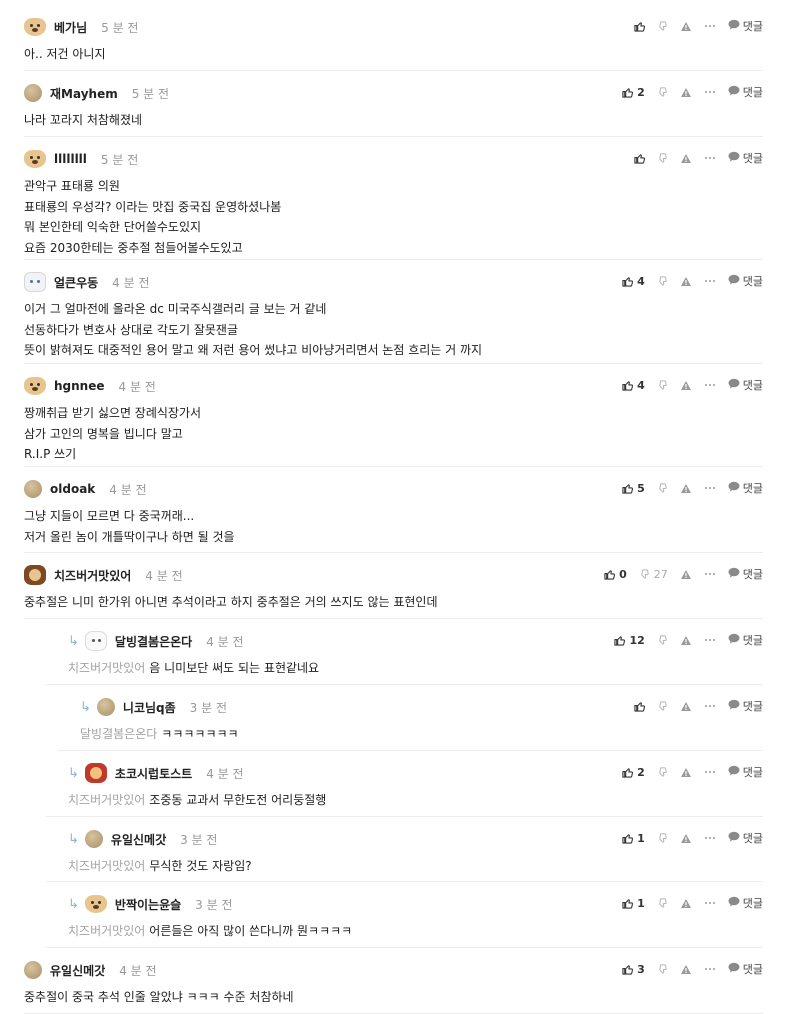  Describe the element at coordinates (633, 969) in the screenshot. I see `like-button: 3` at that location.